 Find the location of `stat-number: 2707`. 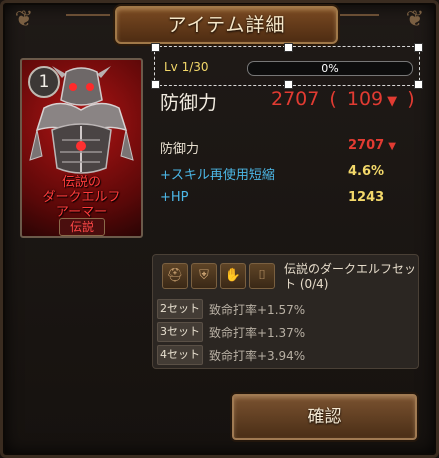

stat-number: 2707 is located at coordinates (366, 145).